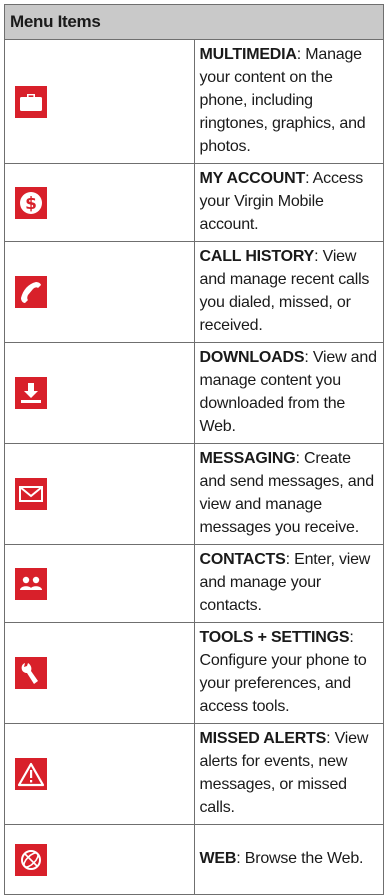 This screenshot has height=895, width=389. What do you see at coordinates (274, 637) in the screenshot?
I see `item-name: TOOLS + SETTINGS` at bounding box center [274, 637].